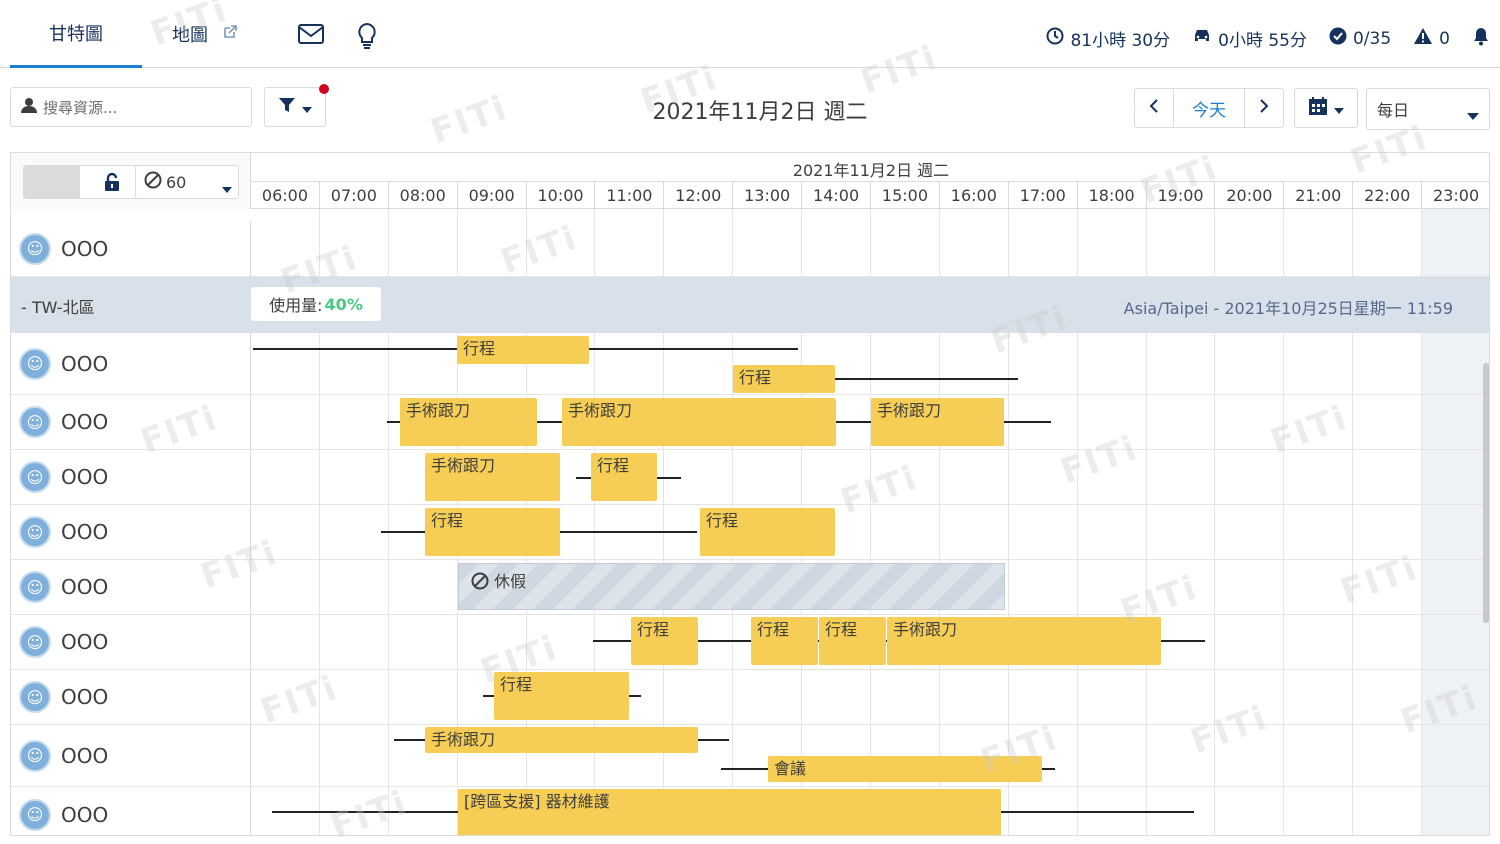  I want to click on view-mode-select: 每日, so click(1428, 109).